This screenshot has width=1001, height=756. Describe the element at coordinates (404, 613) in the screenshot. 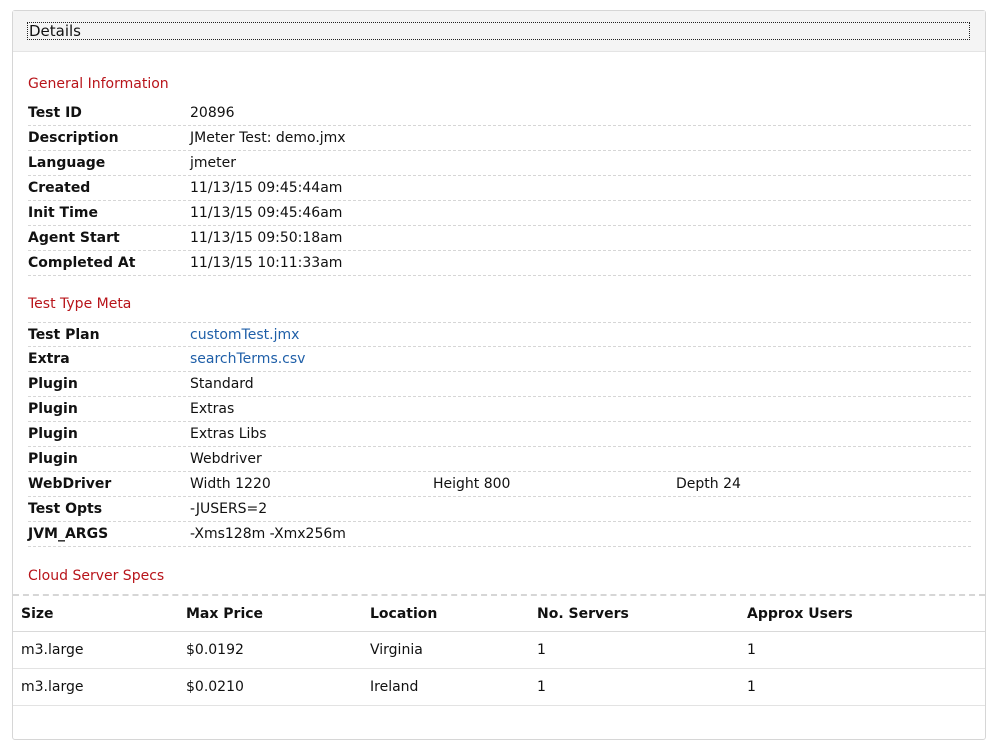

I see `column-header-location: Location` at that location.